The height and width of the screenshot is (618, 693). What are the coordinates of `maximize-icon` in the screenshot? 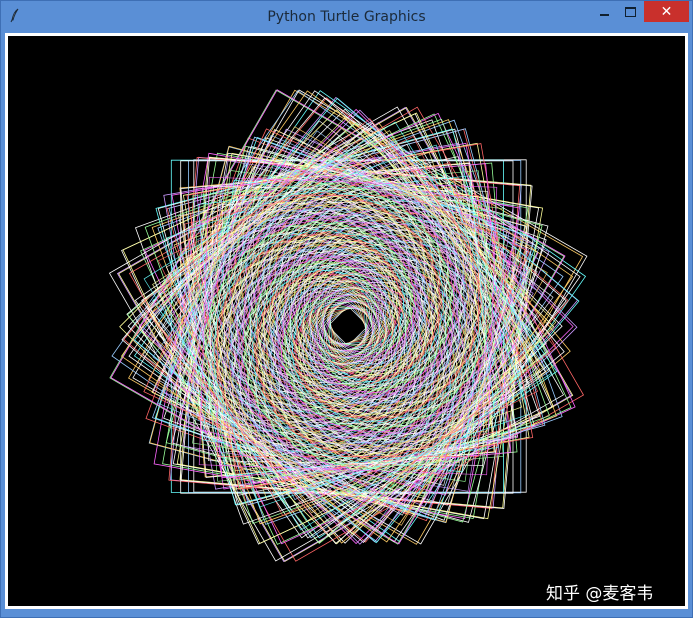 It's located at (630, 11).